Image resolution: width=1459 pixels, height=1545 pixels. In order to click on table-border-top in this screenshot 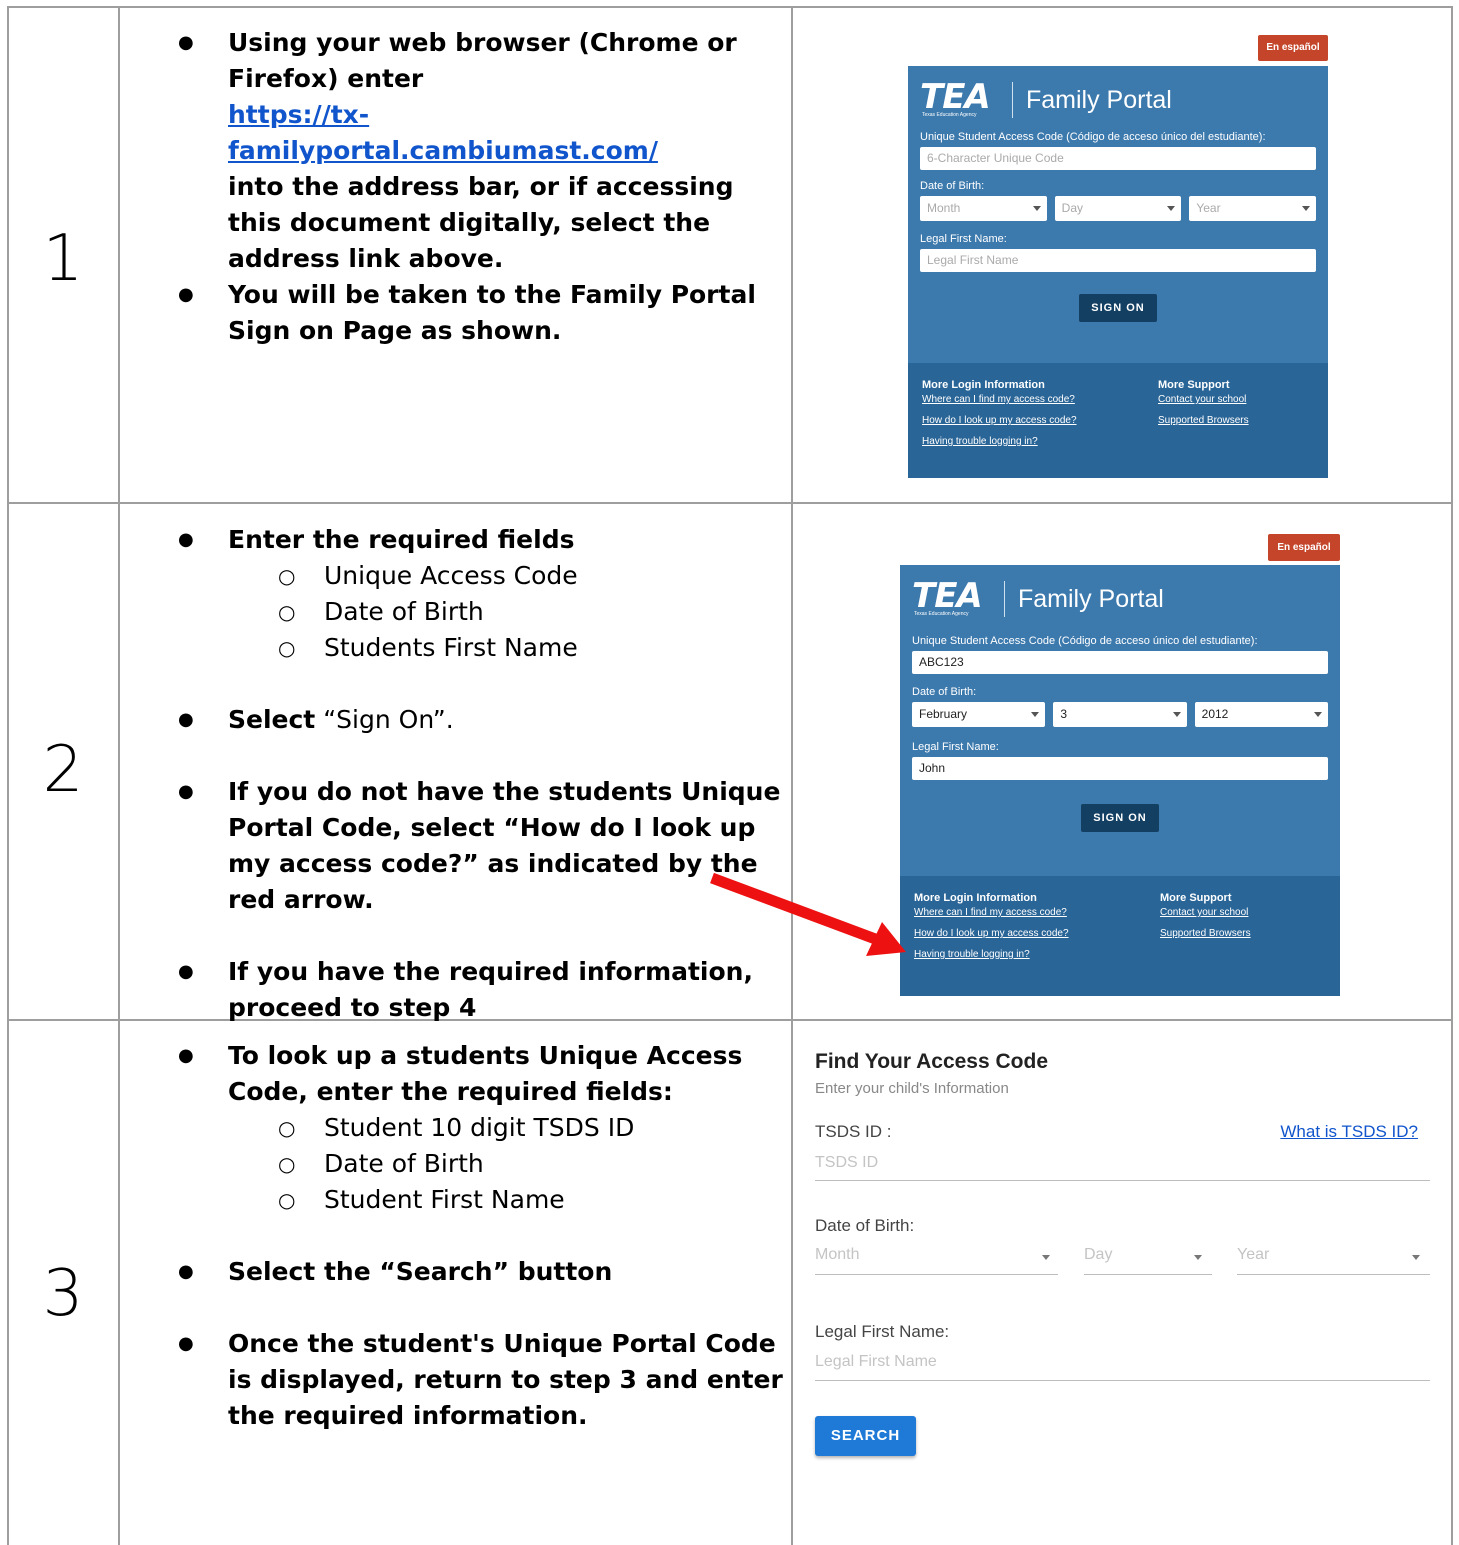, I will do `click(730, 7)`.